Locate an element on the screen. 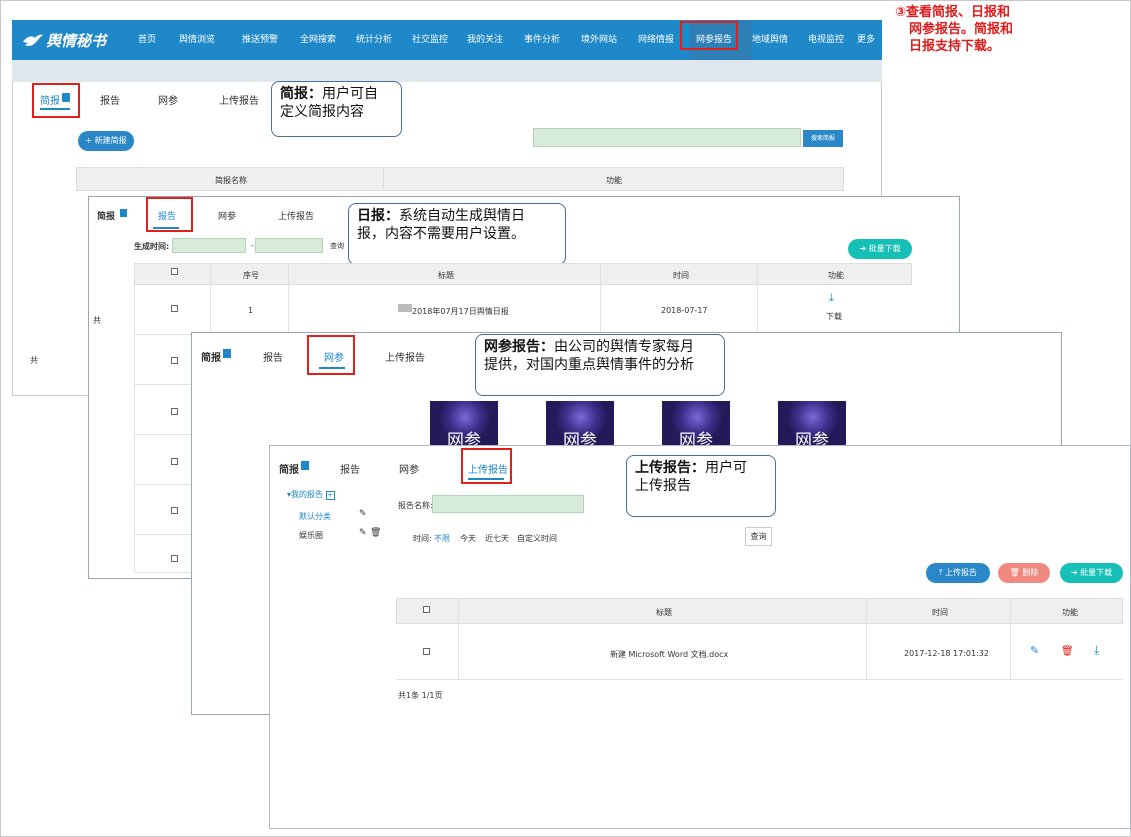 The height and width of the screenshot is (837, 1131). annotation-line: 日报支持下载。 is located at coordinates (955, 46).